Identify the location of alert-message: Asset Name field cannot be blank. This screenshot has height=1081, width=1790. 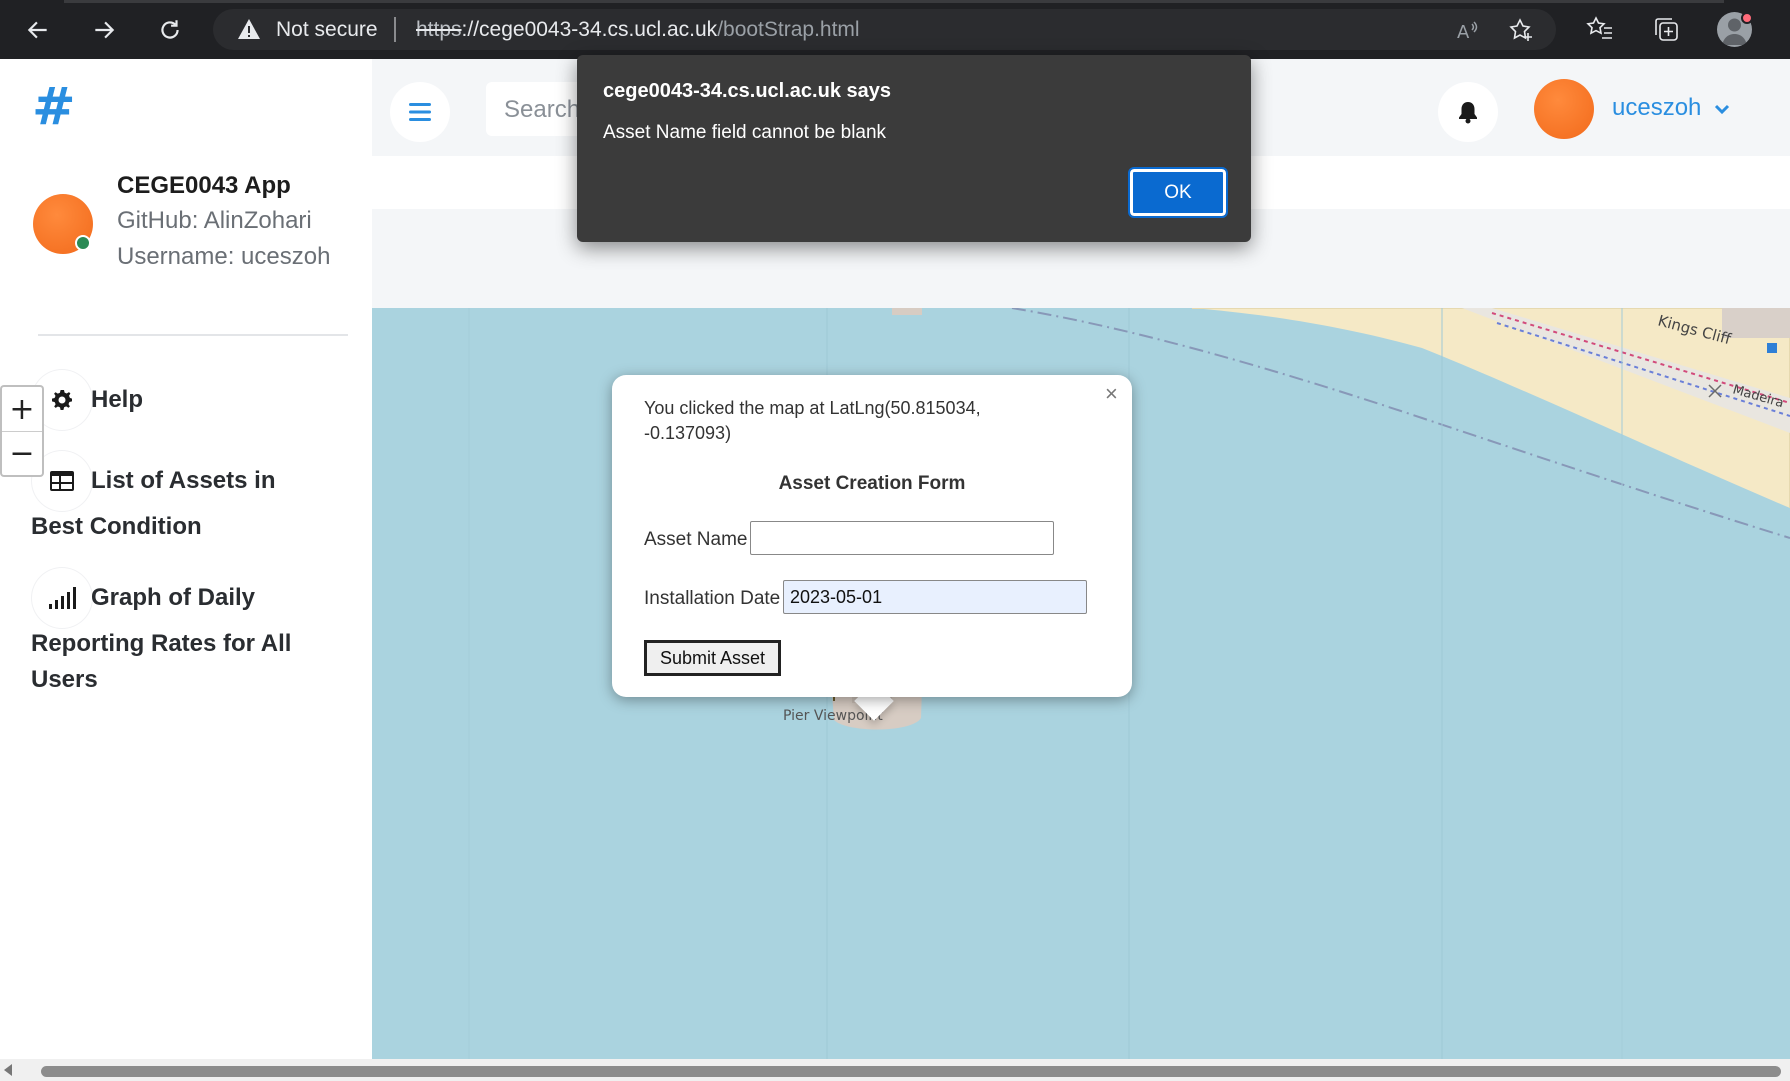
(745, 132).